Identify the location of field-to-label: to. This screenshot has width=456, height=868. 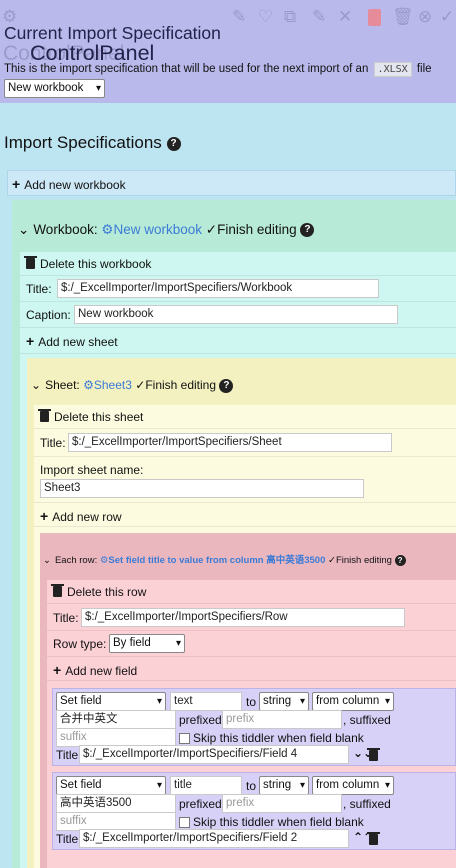
(251, 702).